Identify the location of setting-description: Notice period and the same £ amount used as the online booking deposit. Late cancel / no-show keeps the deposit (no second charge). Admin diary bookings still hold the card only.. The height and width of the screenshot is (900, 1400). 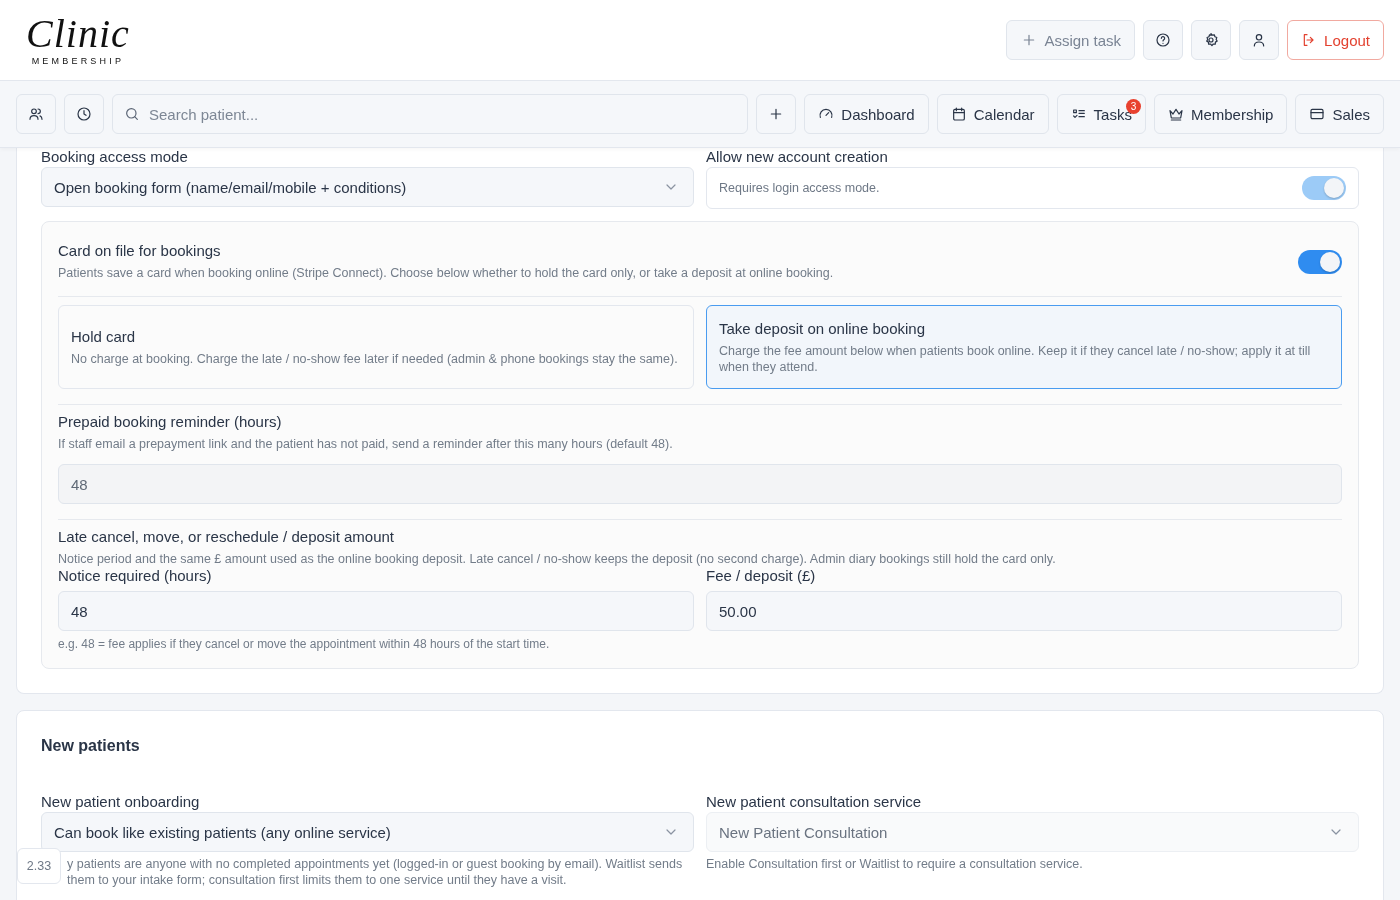
(557, 559).